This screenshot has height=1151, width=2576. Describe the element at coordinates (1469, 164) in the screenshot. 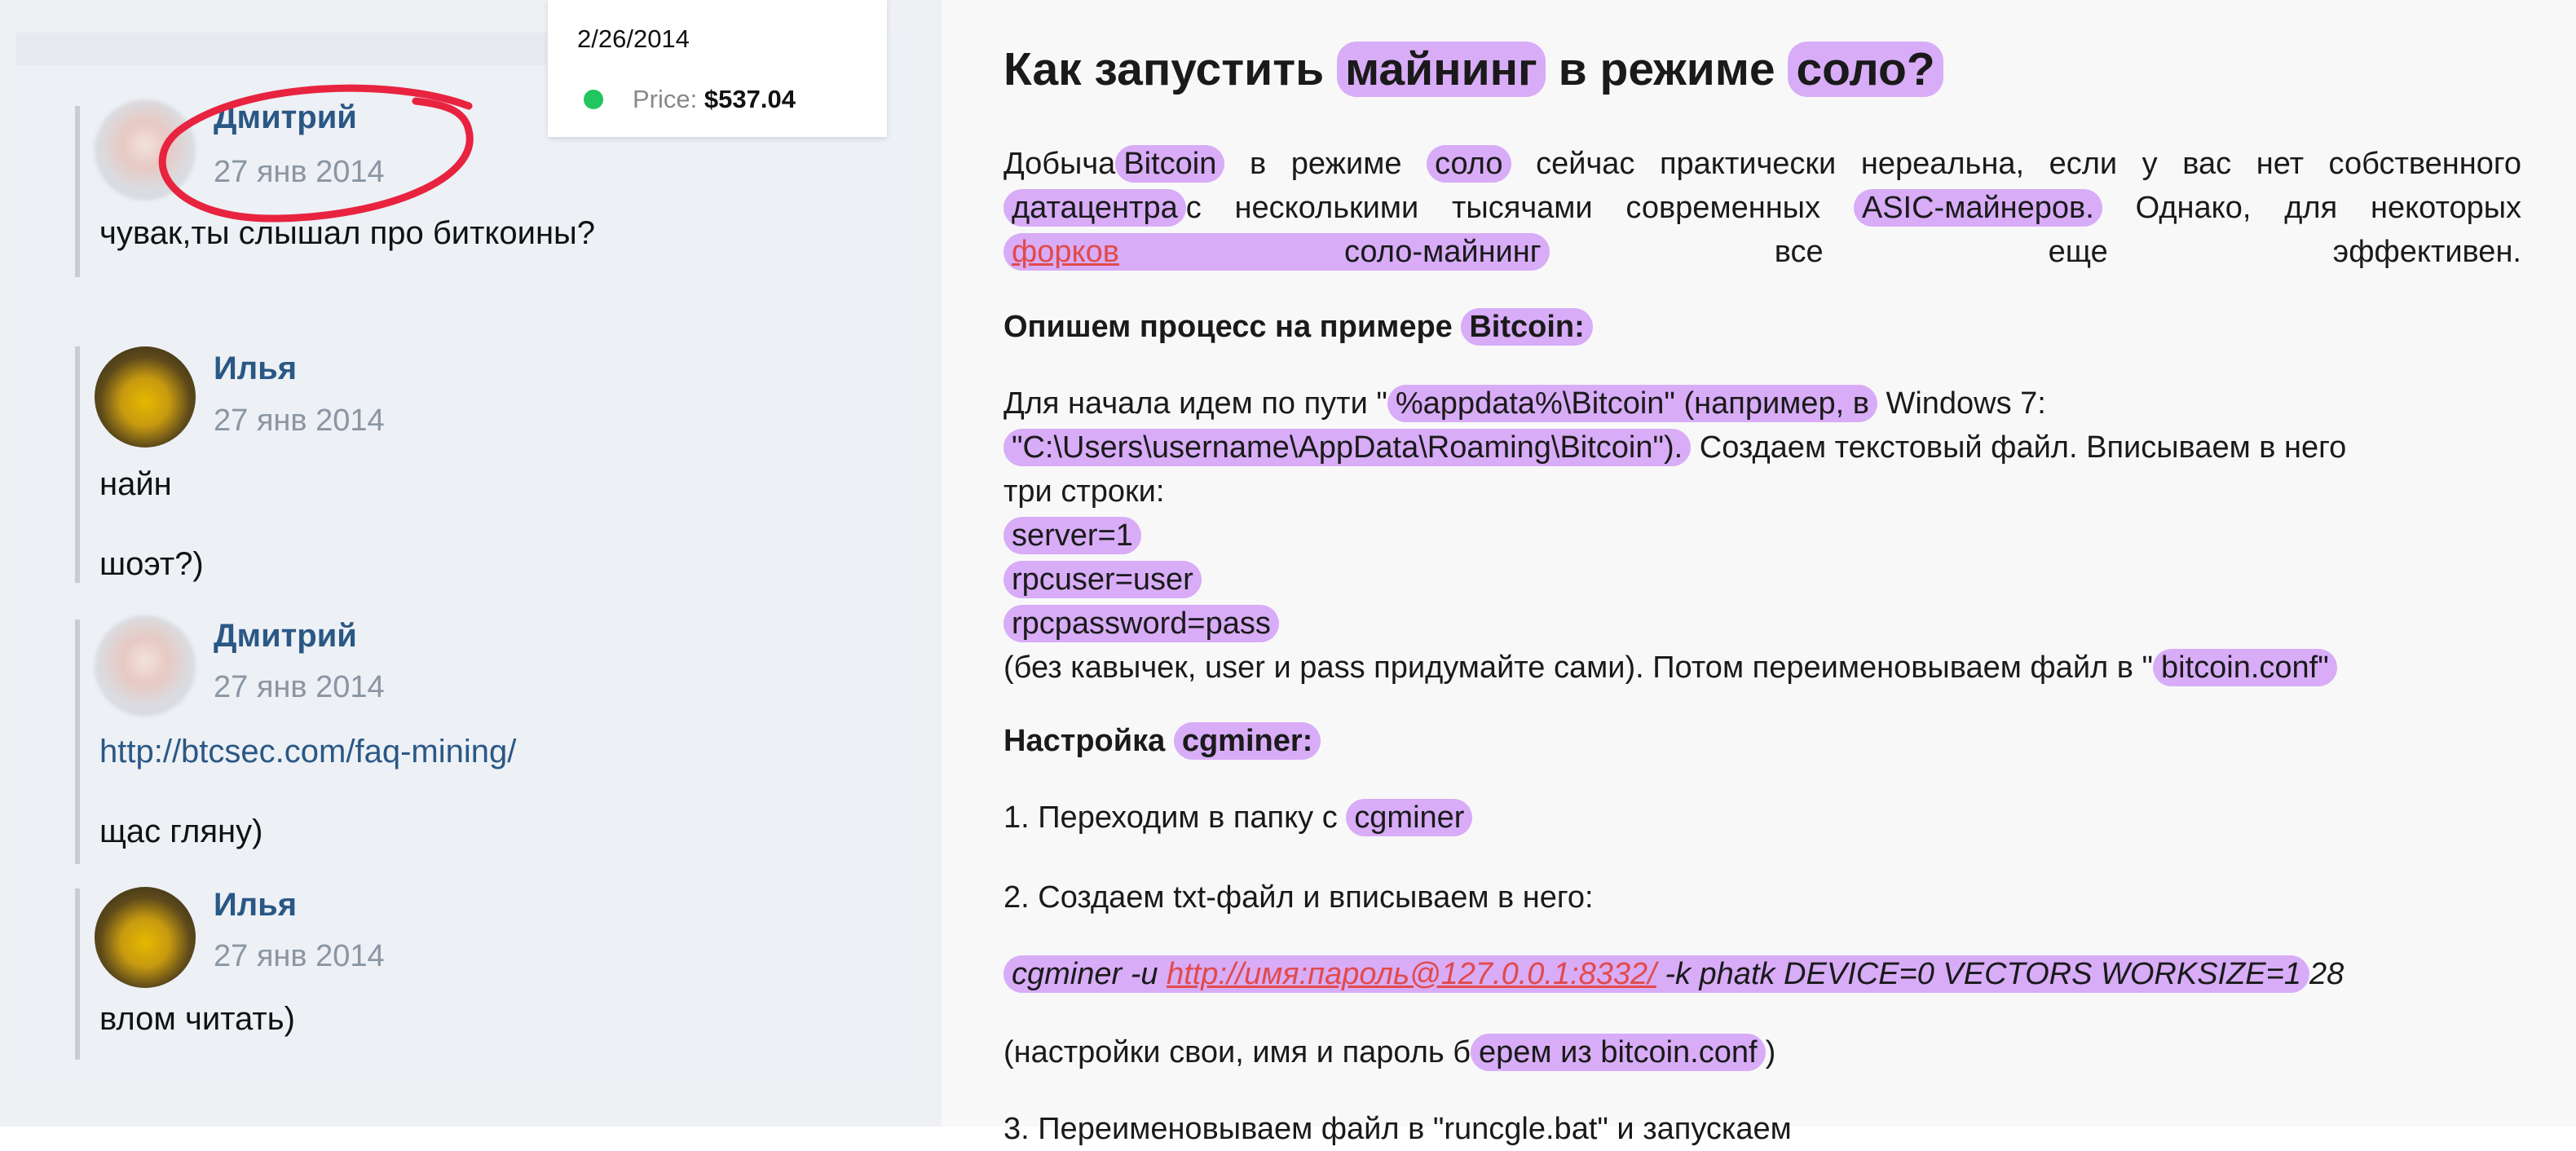

I see `highlight: соло` at that location.